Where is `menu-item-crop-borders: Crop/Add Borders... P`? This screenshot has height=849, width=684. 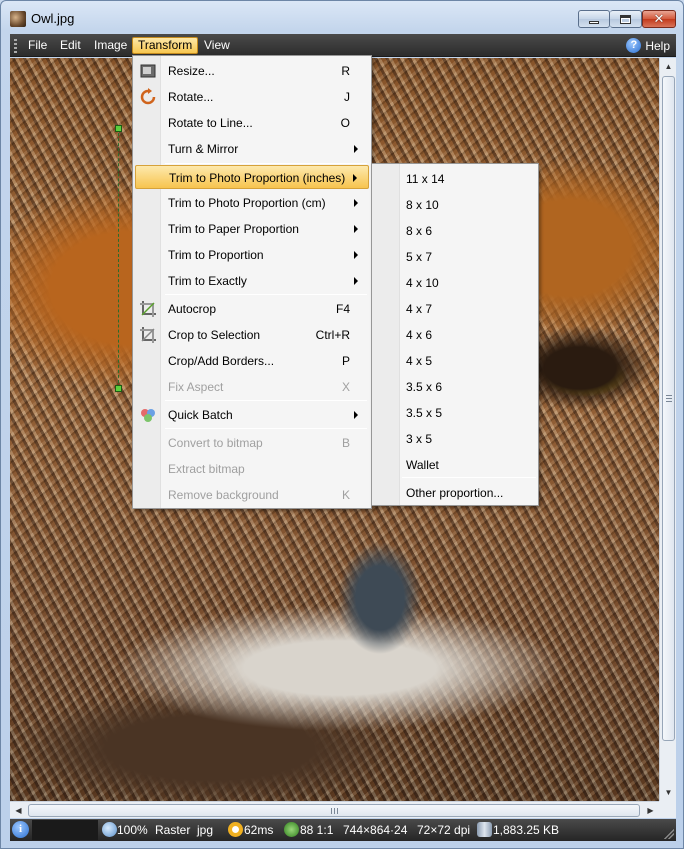 menu-item-crop-borders: Crop/Add Borders... P is located at coordinates (252, 361).